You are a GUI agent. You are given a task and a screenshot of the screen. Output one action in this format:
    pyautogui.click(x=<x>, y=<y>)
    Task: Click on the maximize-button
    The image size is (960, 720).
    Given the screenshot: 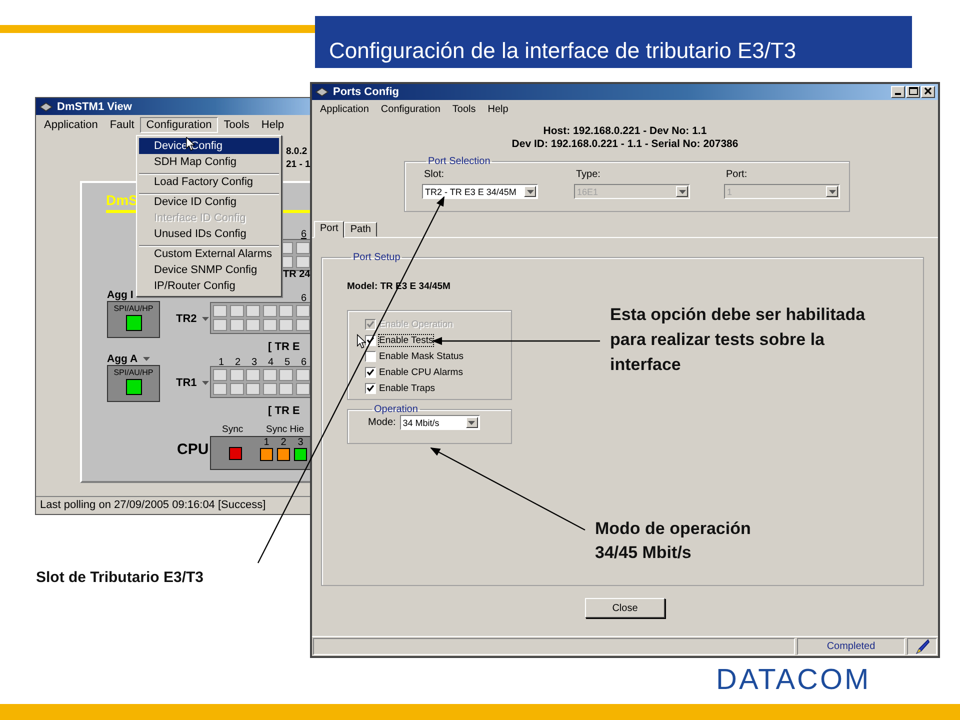 What is the action you would take?
    pyautogui.click(x=913, y=92)
    